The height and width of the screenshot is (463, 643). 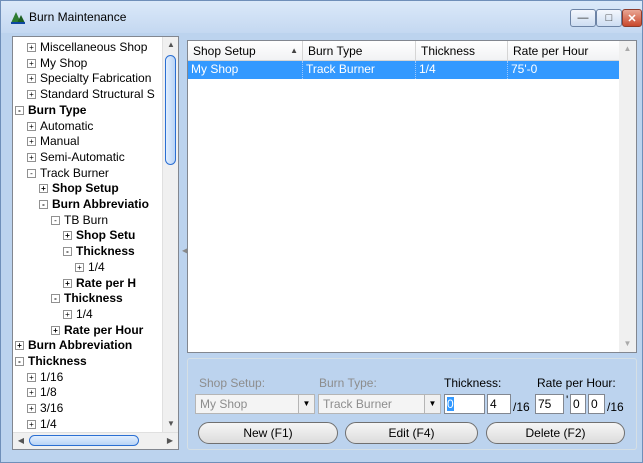 What do you see at coordinates (499, 404) in the screenshot?
I see `thickness-numerator-input: 4` at bounding box center [499, 404].